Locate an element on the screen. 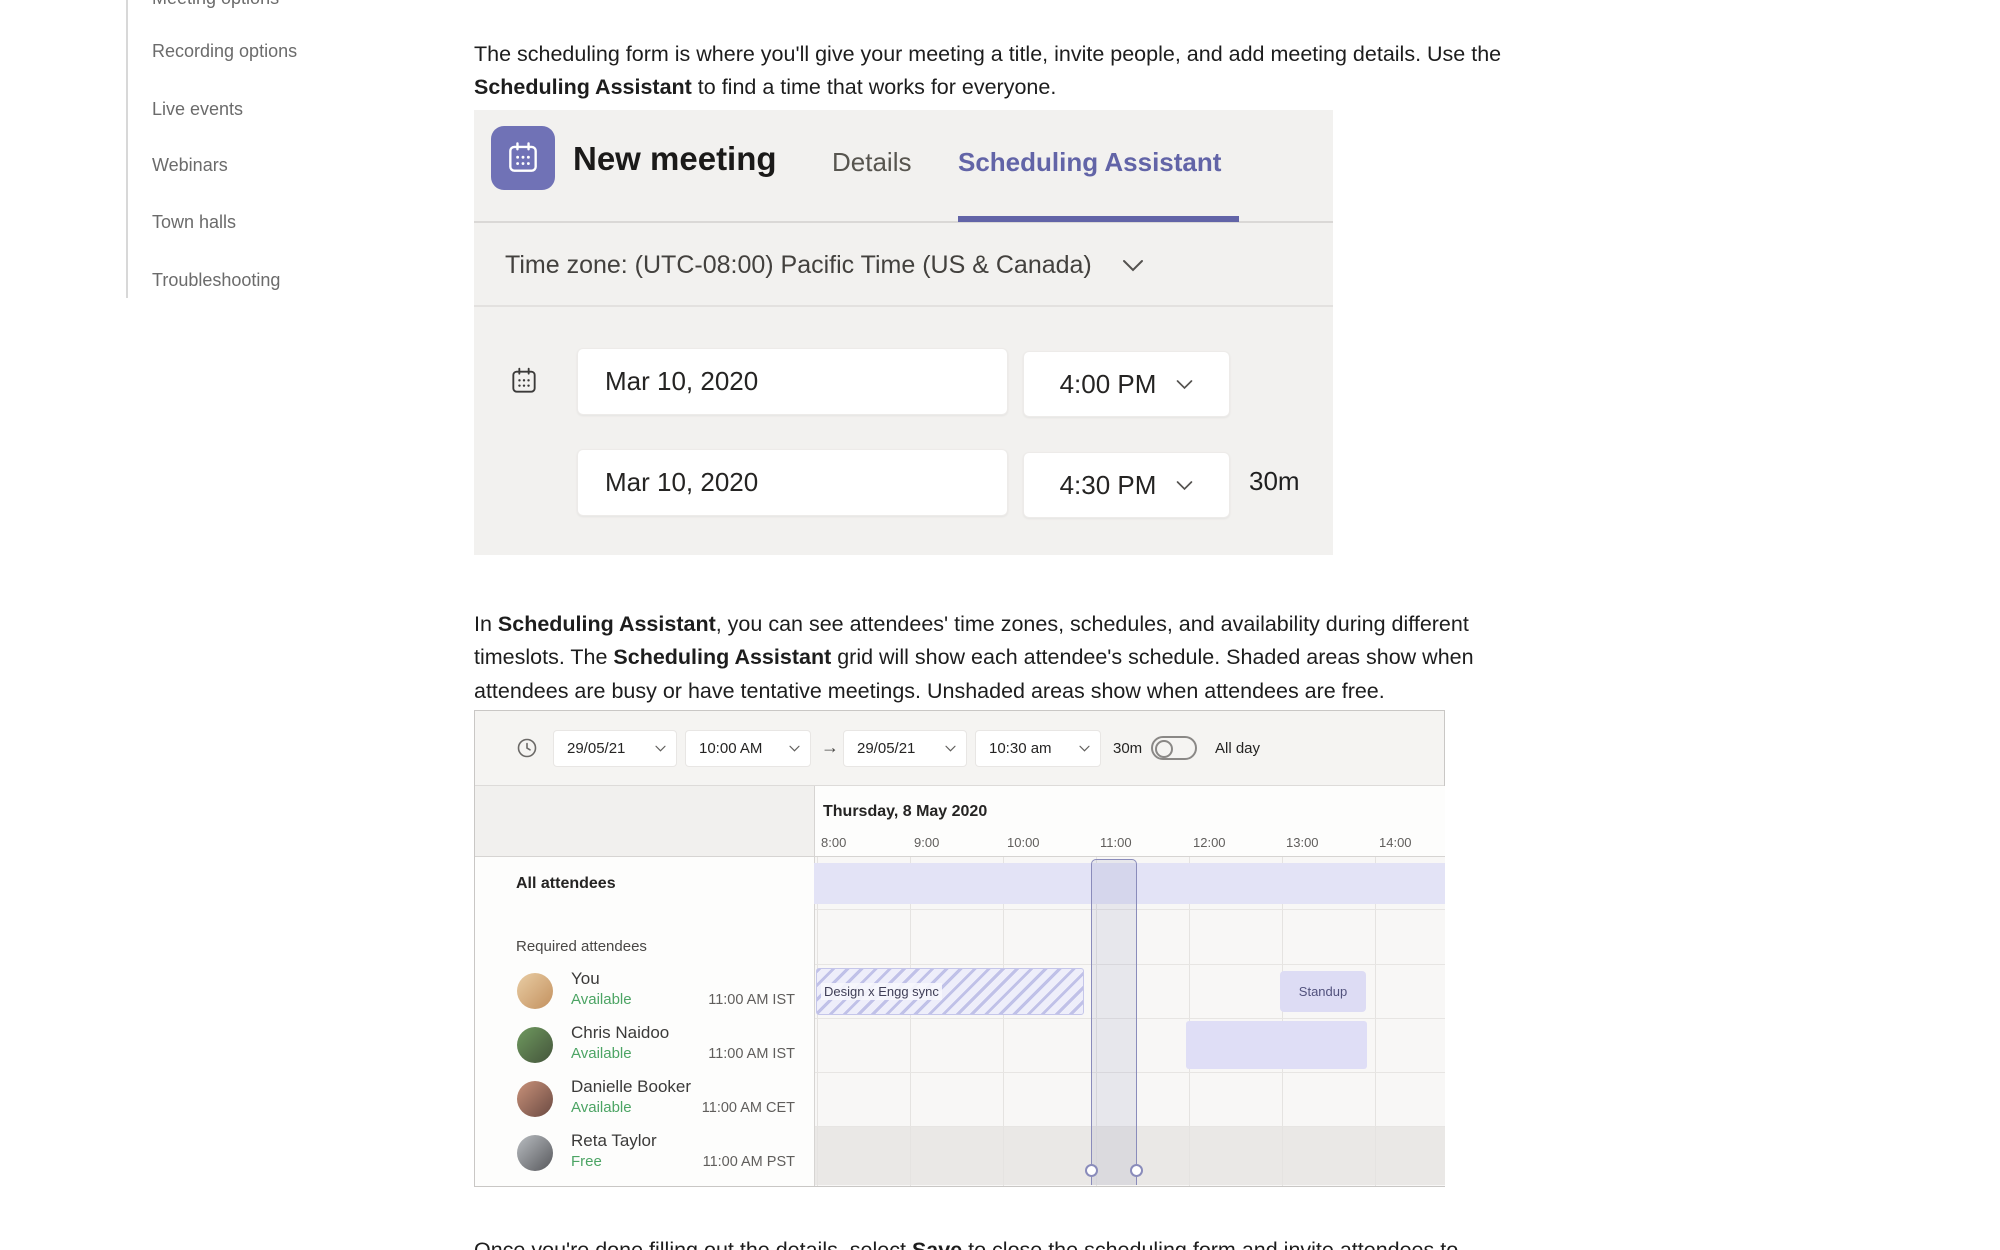 The height and width of the screenshot is (1250, 2000). selection-handle-right is located at coordinates (1136, 1170).